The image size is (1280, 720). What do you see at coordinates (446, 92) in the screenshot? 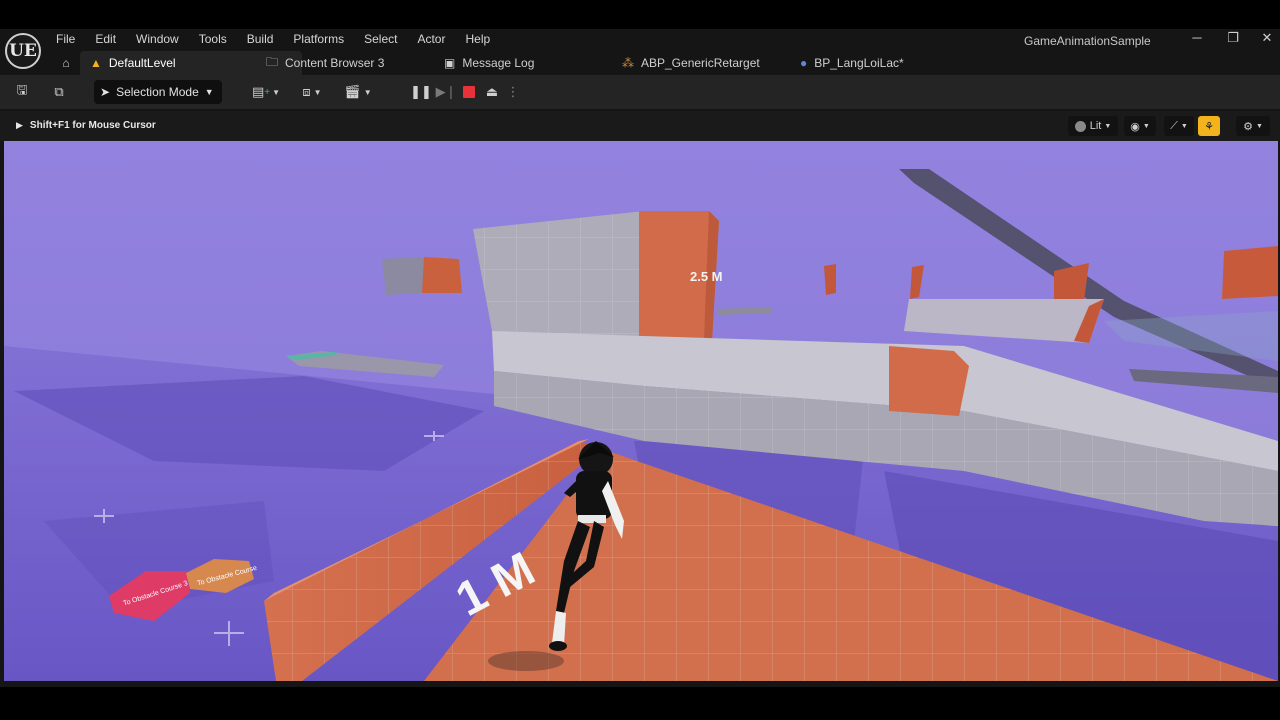
I see `step-frame-icon: ▶❘` at bounding box center [446, 92].